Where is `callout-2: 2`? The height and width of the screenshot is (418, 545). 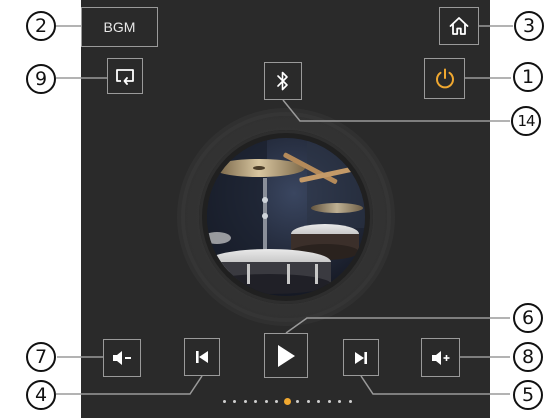
callout-2: 2 is located at coordinates (41, 26).